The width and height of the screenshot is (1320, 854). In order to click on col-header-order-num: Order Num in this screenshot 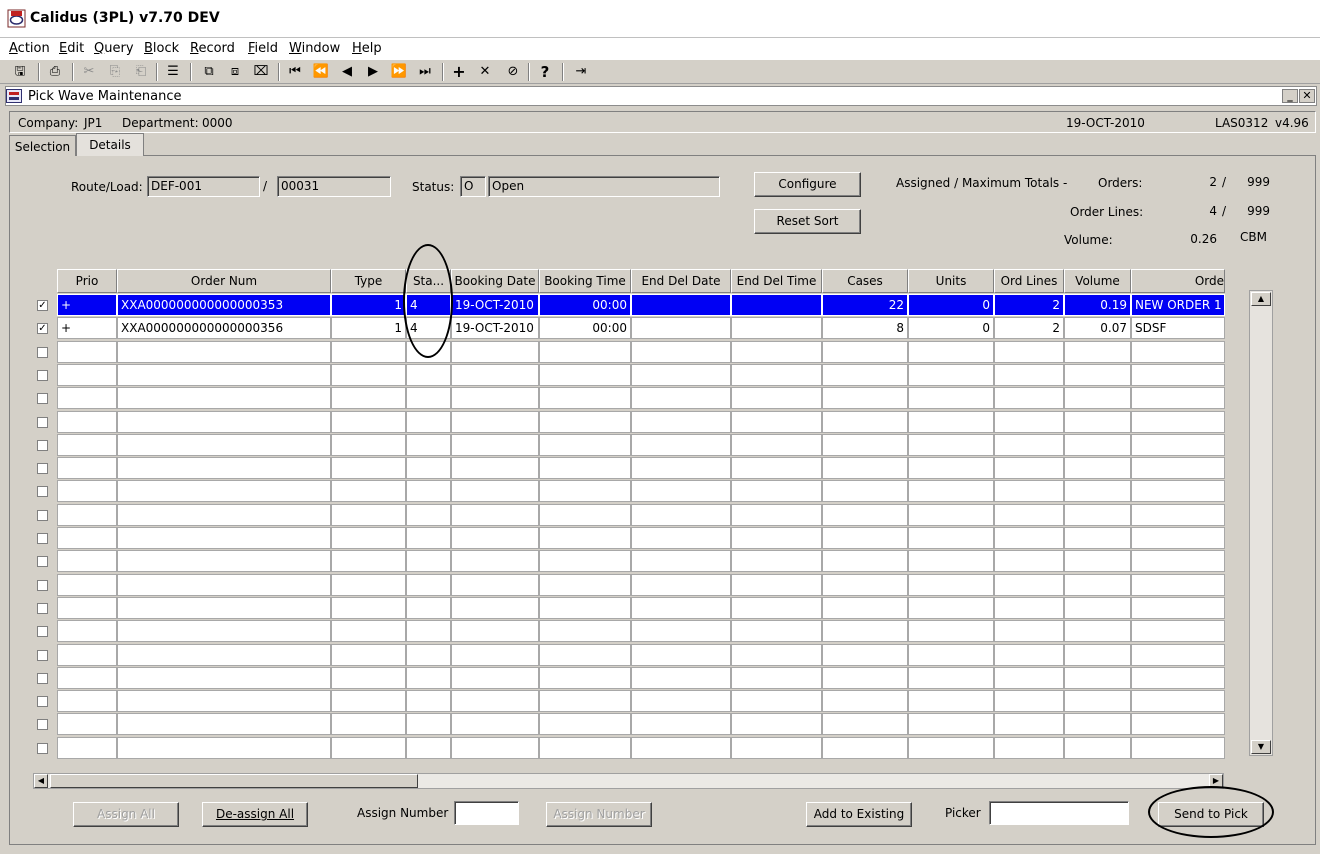, I will do `click(224, 281)`.